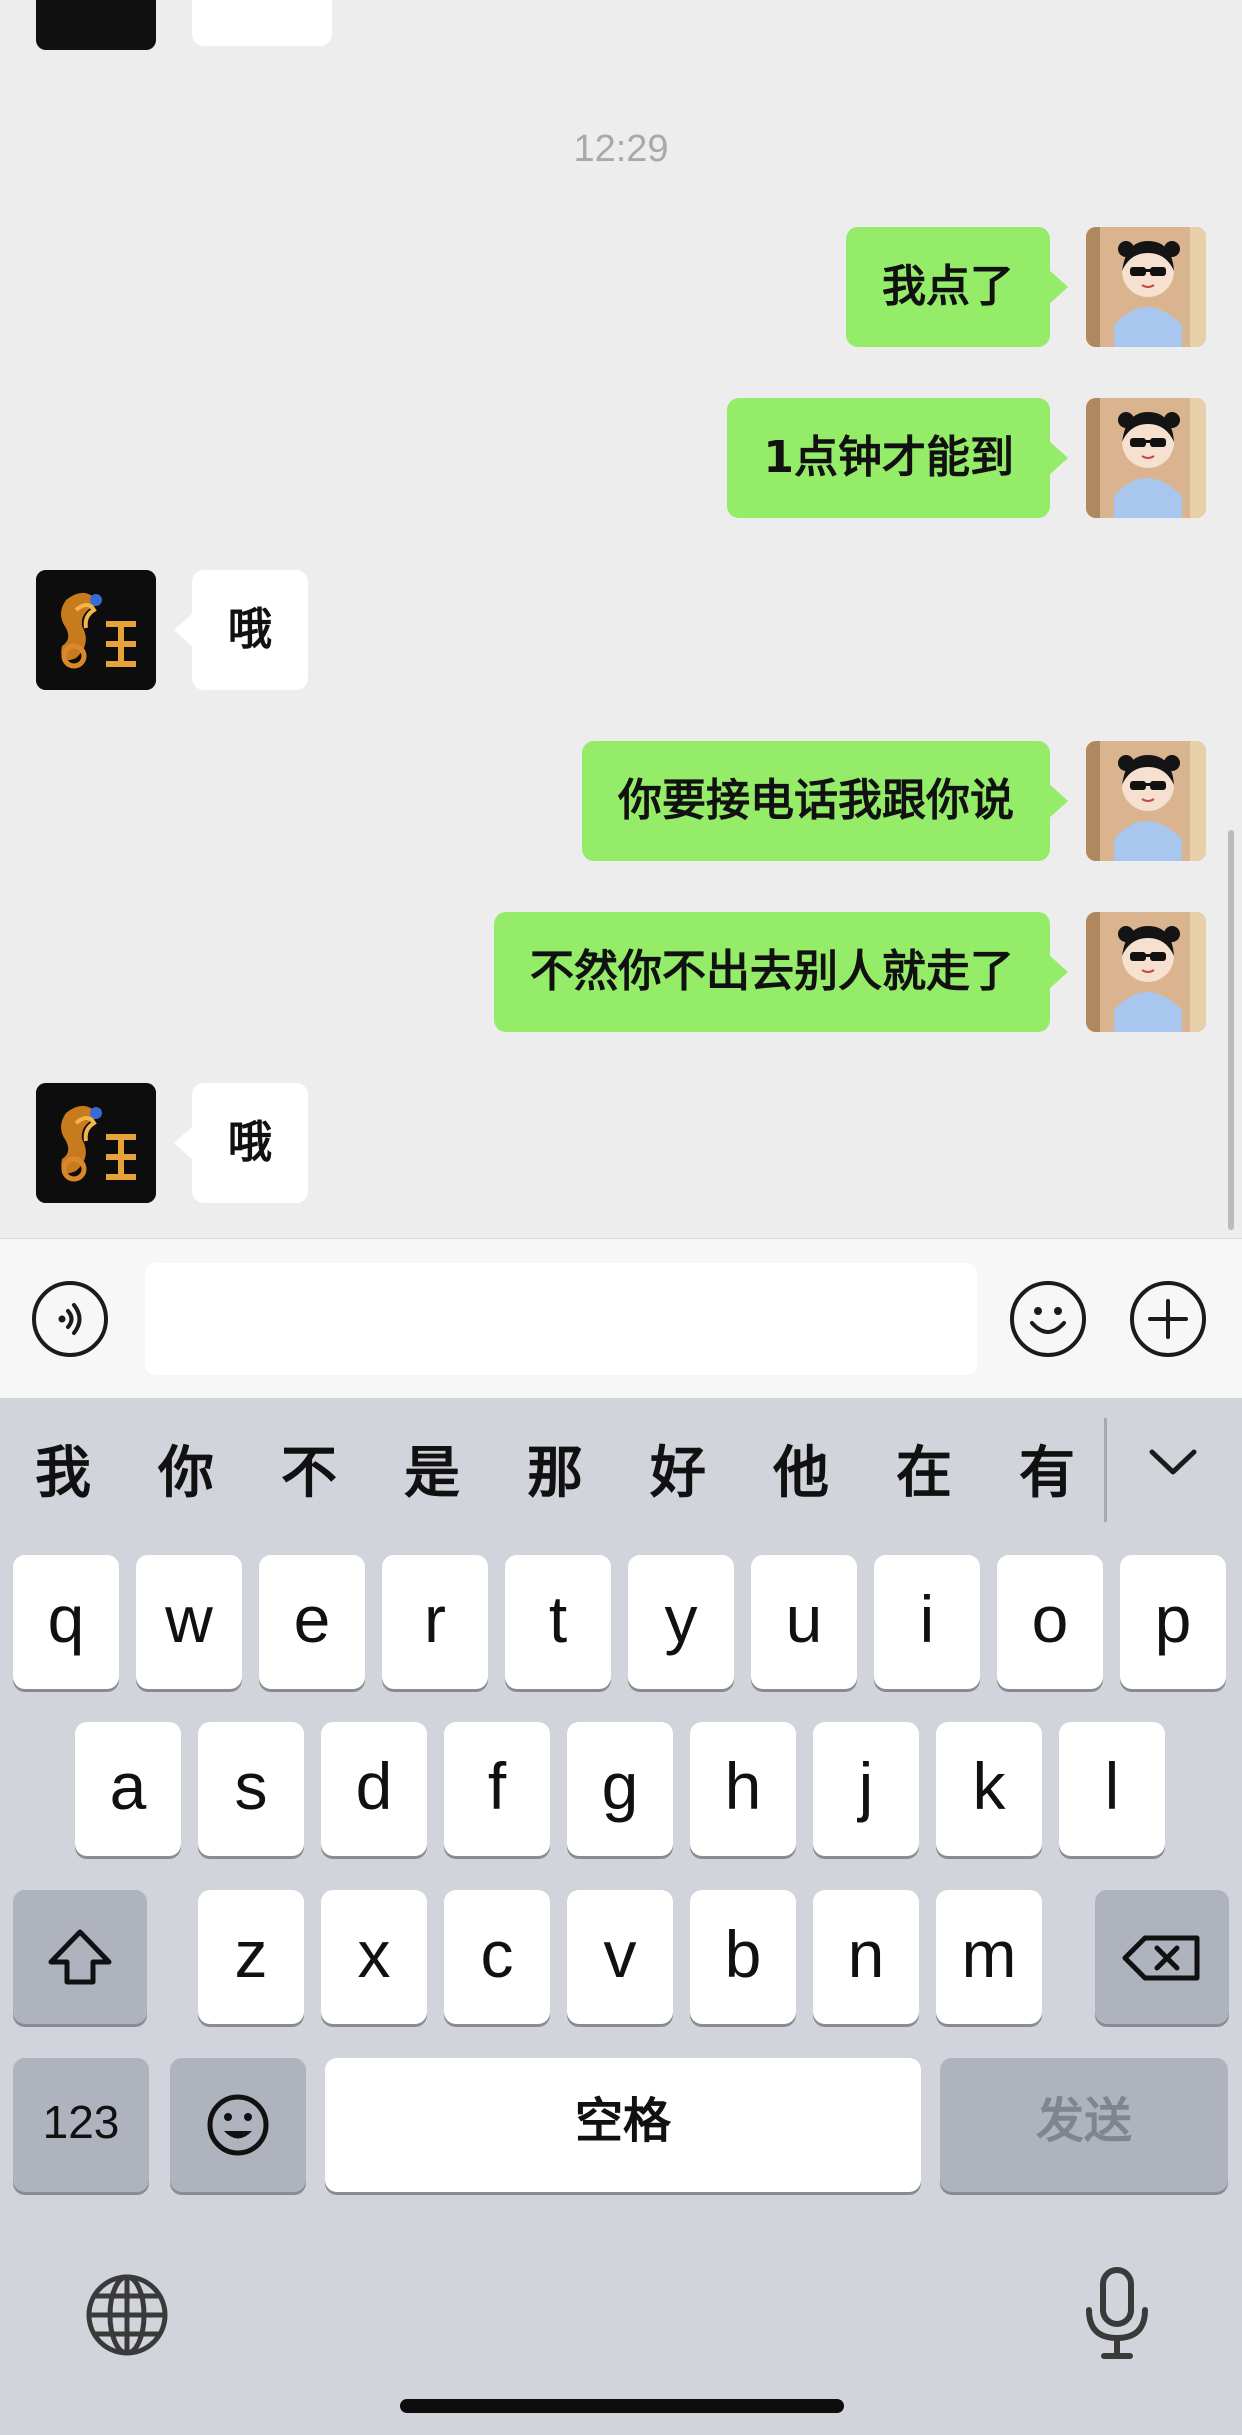  I want to click on delete-icon, so click(1161, 1958).